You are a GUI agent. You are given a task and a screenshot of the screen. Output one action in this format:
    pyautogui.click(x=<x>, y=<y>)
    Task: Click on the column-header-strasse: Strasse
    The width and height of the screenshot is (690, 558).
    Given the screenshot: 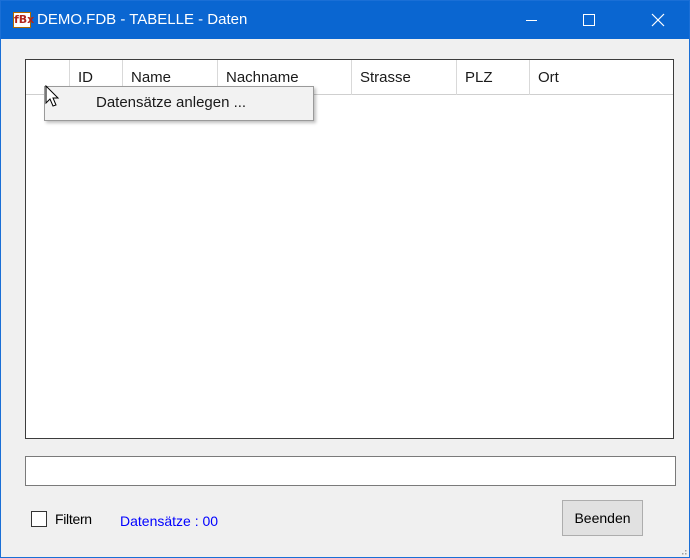 What is the action you would take?
    pyautogui.click(x=404, y=77)
    